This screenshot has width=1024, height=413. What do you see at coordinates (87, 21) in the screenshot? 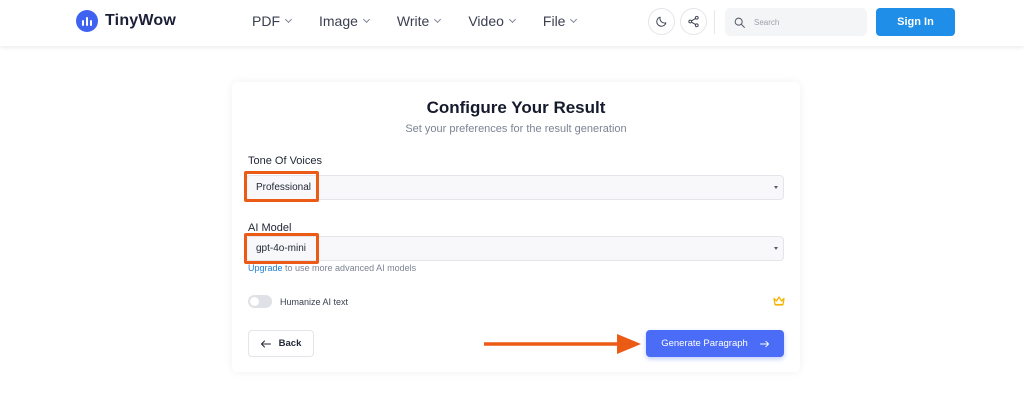
I see `tinywow-logo-icon` at bounding box center [87, 21].